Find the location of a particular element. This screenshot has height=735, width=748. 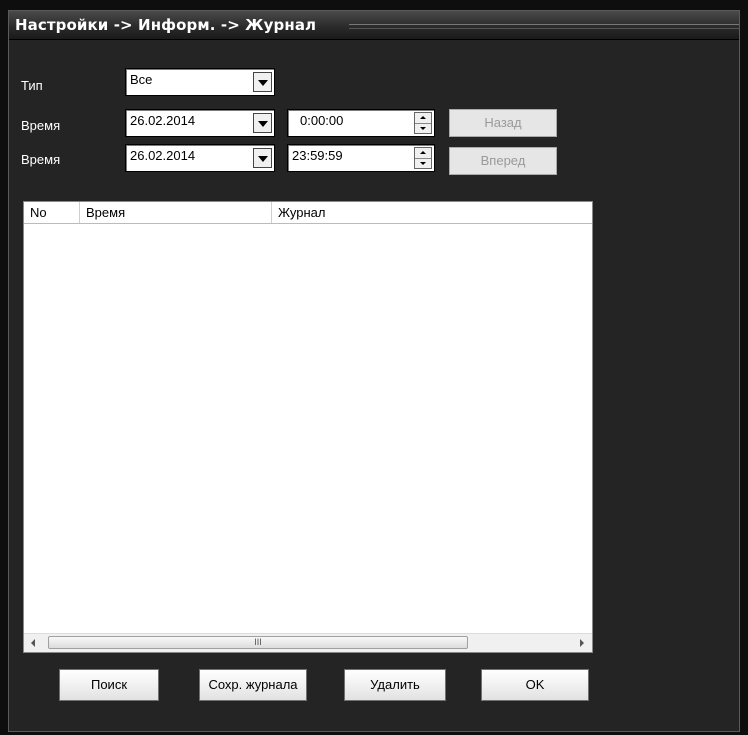

title-bar: Настройки -> Информ. -> Журнал is located at coordinates (374, 25).